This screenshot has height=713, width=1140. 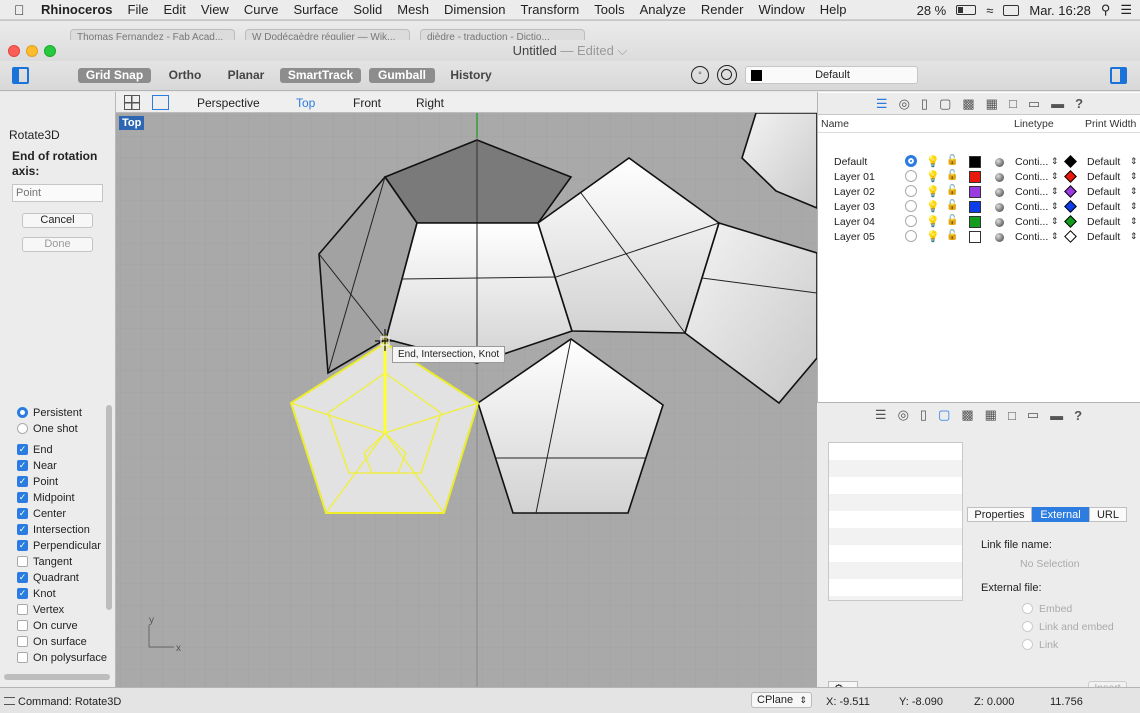 I want to click on osnap-knot-checkbox: ✓ Knot, so click(x=36, y=593).